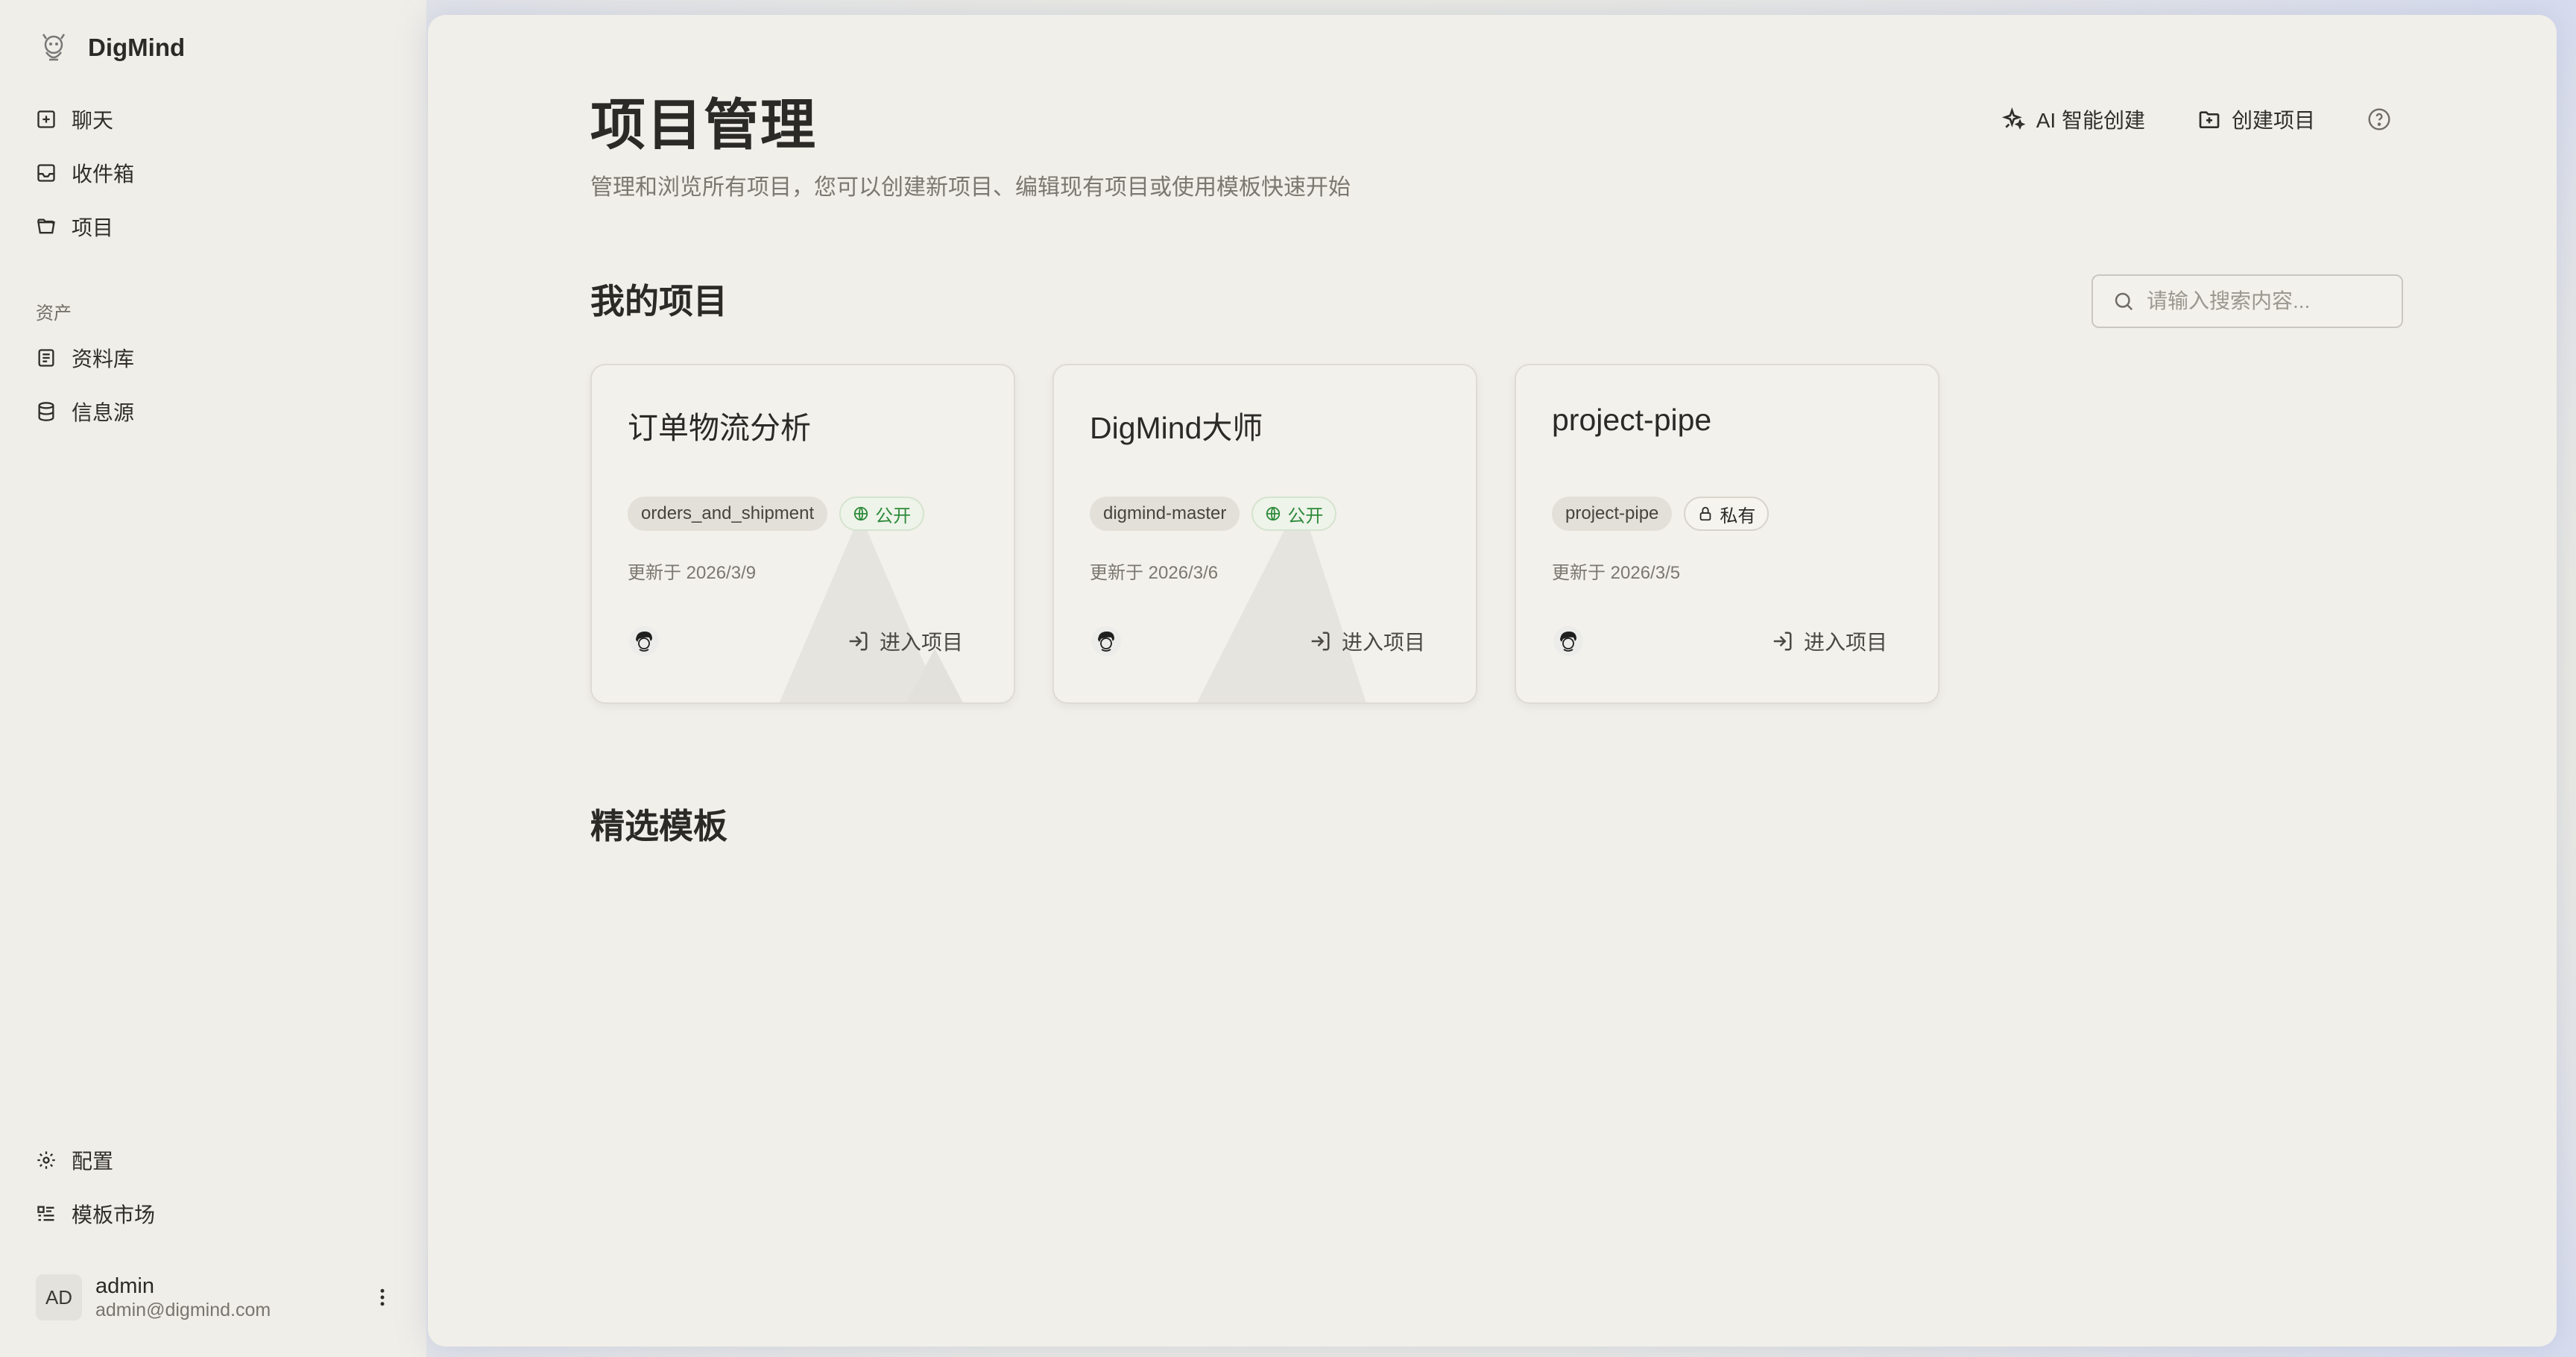  What do you see at coordinates (215, 358) in the screenshot?
I see `sidebar-item-library: 资料库` at bounding box center [215, 358].